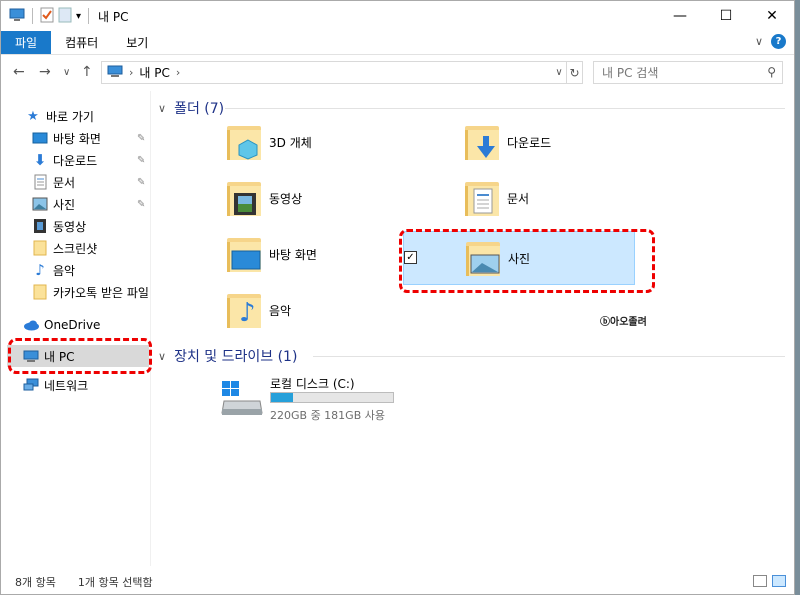  I want to click on folder-tile-videos: 동영상, so click(339, 198).